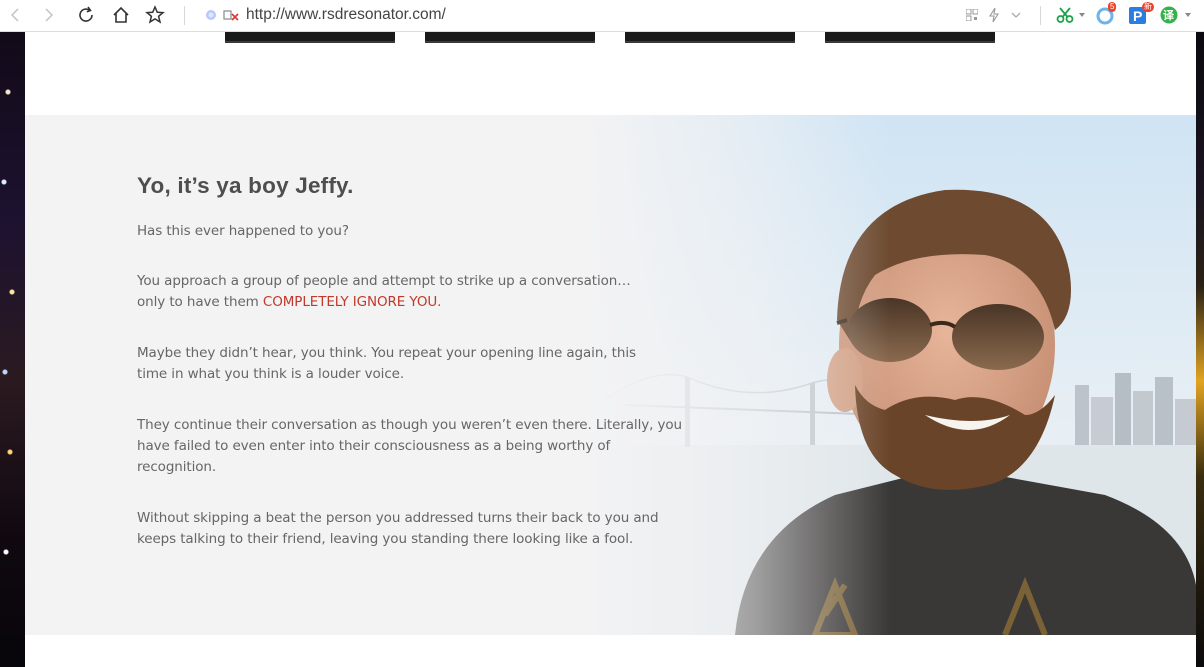 This screenshot has height=667, width=1204. What do you see at coordinates (155, 15) in the screenshot?
I see `bookmark-star-icon` at bounding box center [155, 15].